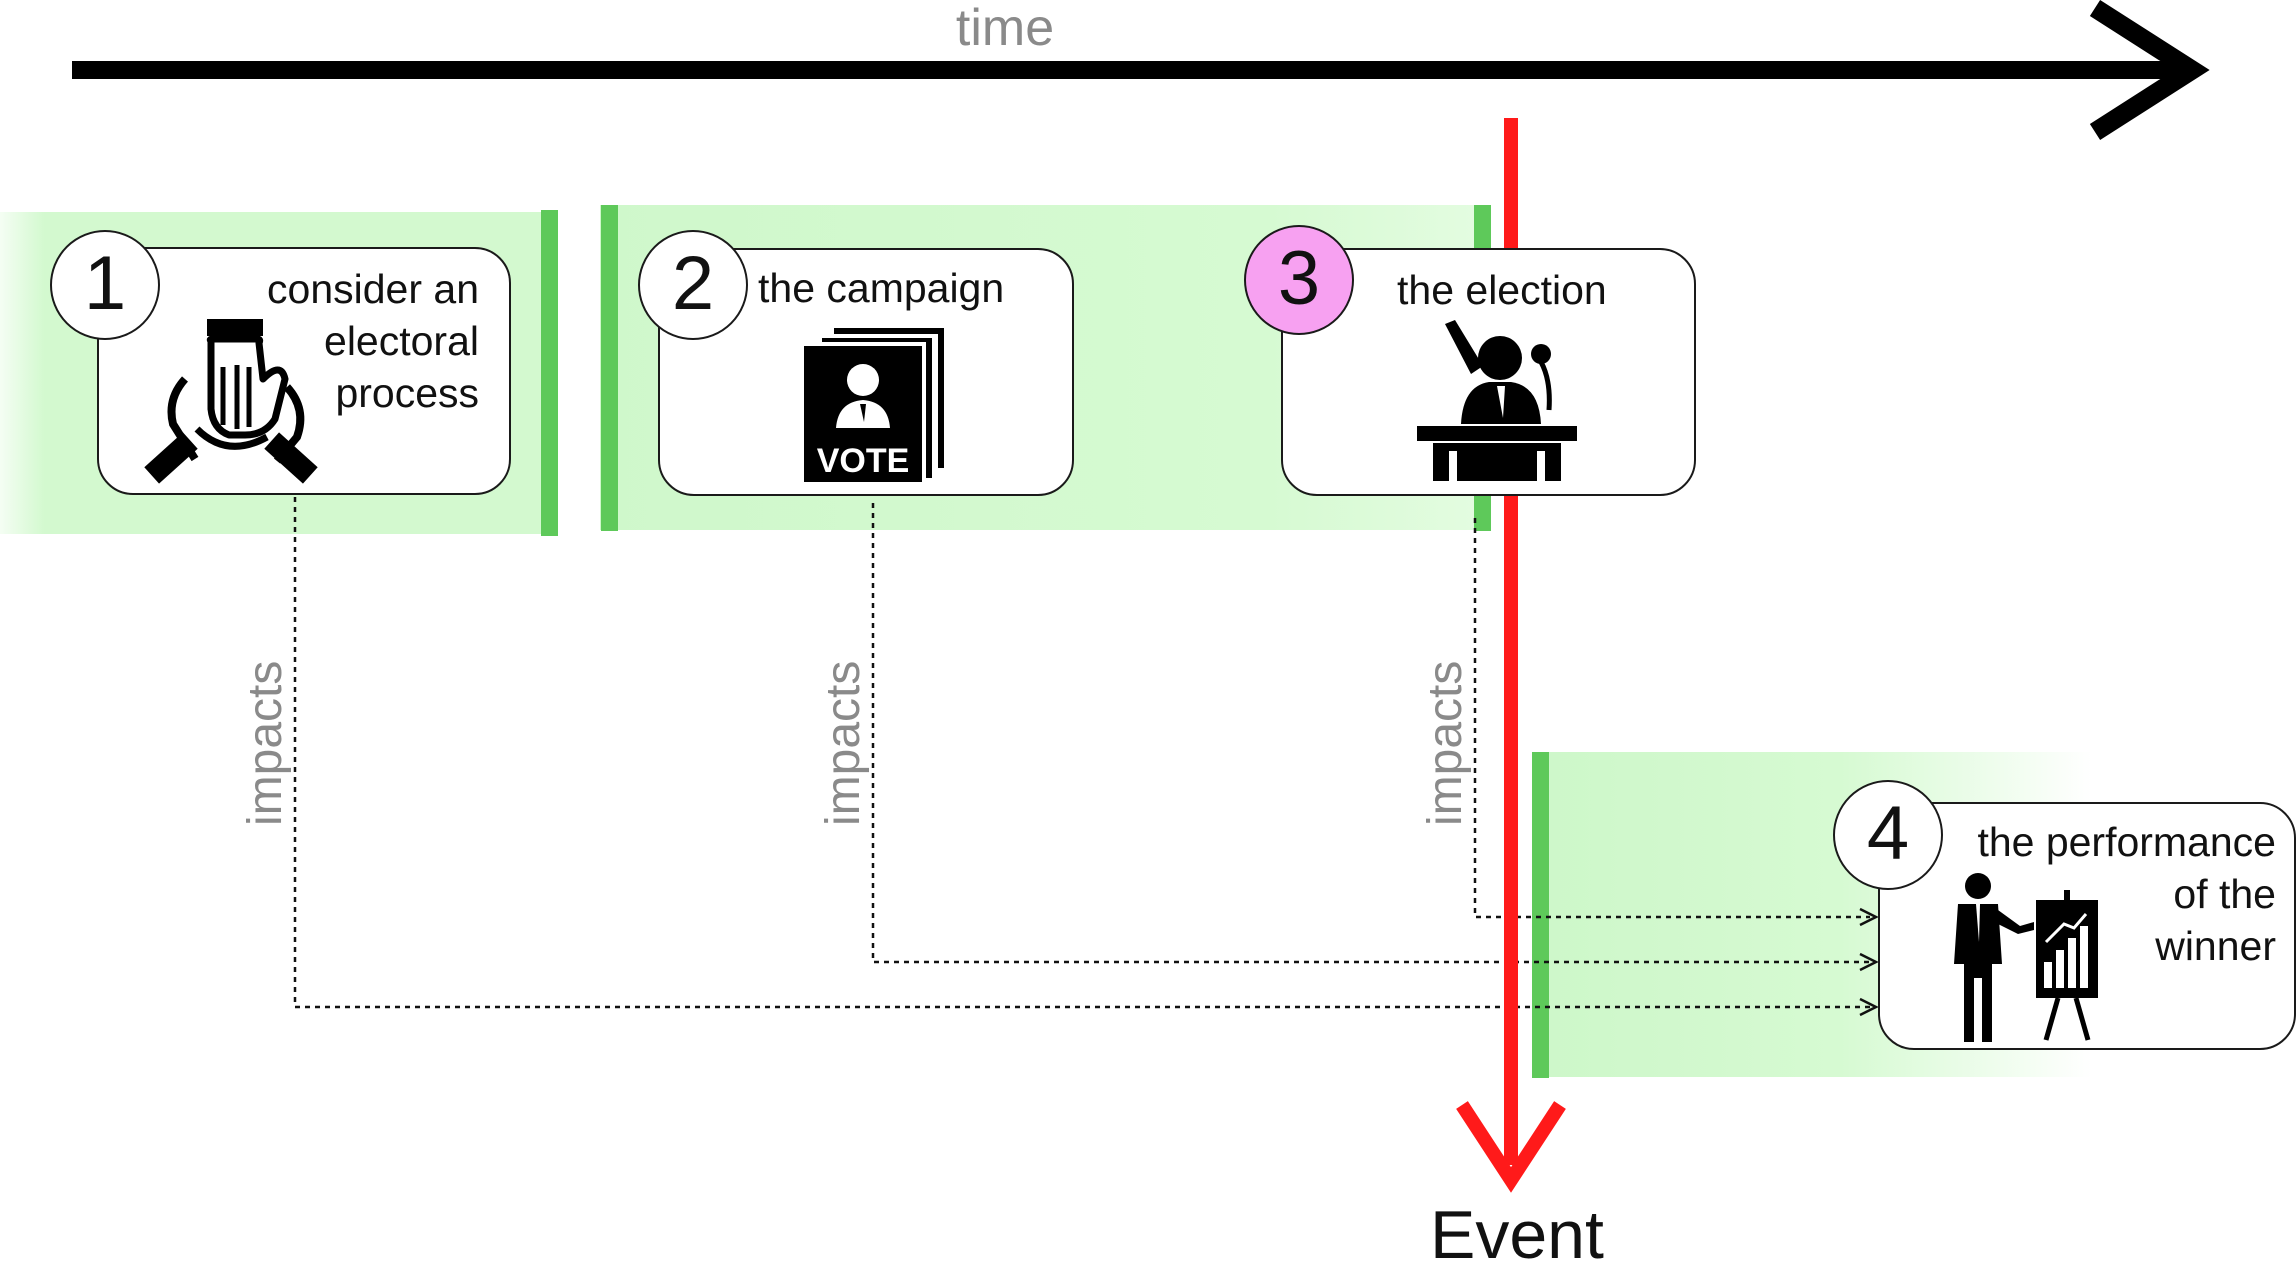  Describe the element at coordinates (1888, 835) in the screenshot. I see `phase-4-number: 4` at that location.